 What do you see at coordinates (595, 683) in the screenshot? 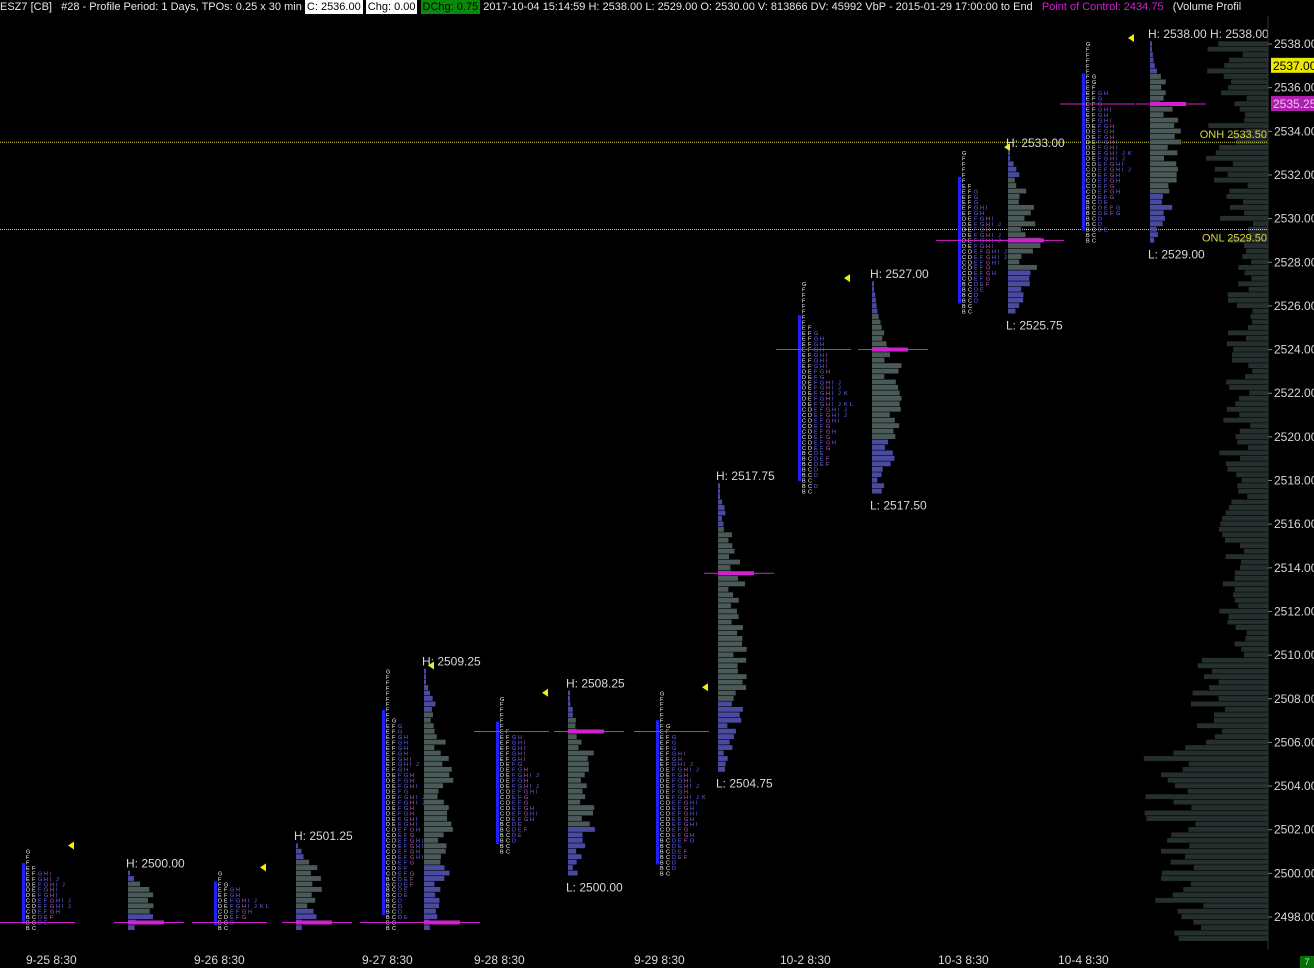
I see `session-high-label: H: 2508.25` at bounding box center [595, 683].